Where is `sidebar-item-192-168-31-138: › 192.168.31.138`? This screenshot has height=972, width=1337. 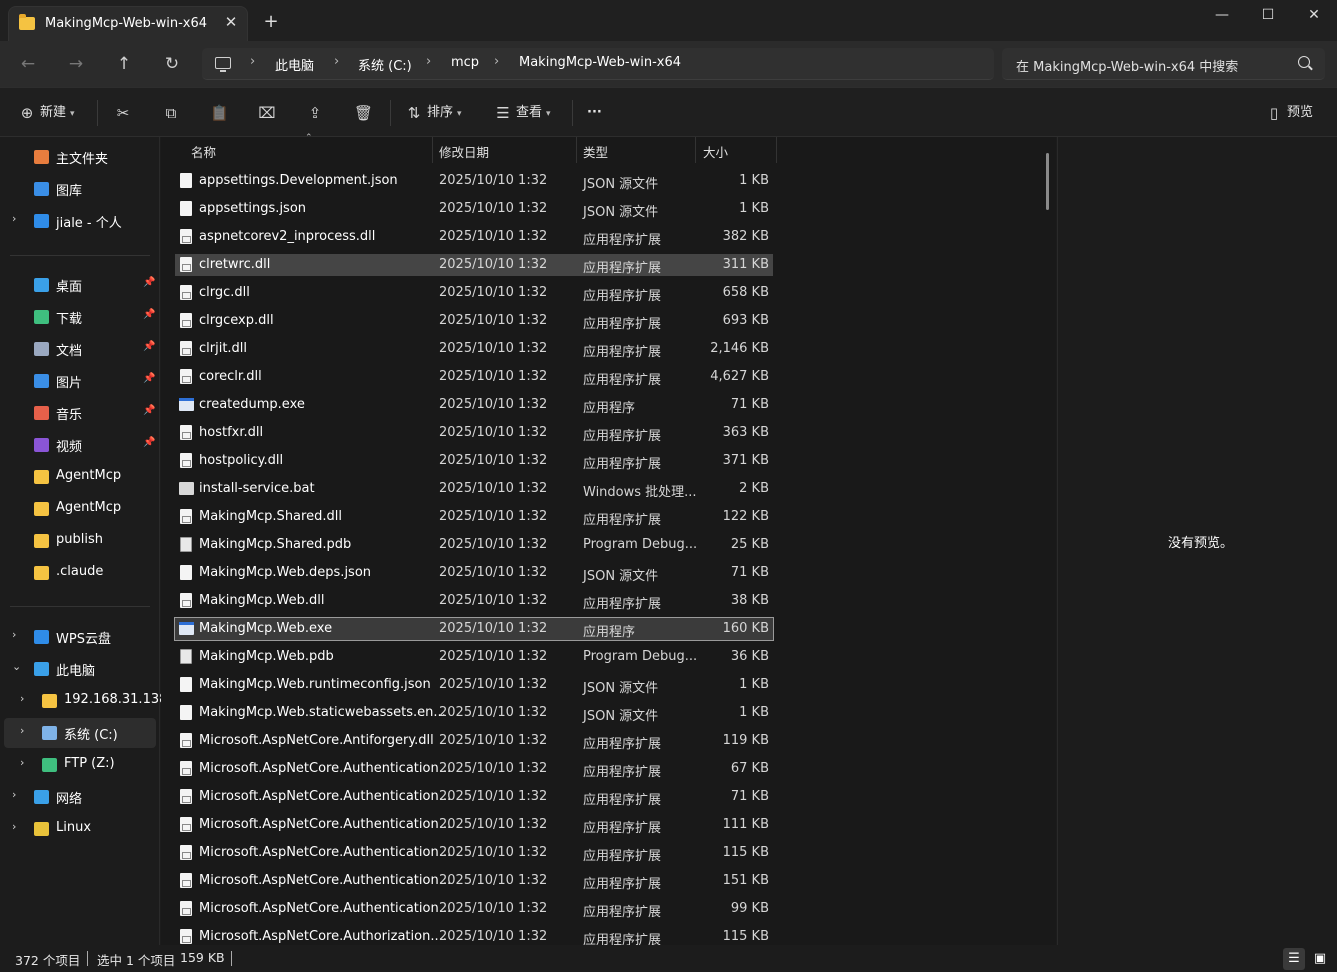
sidebar-item-192-168-31-138: › 192.168.31.138 is located at coordinates (85, 701).